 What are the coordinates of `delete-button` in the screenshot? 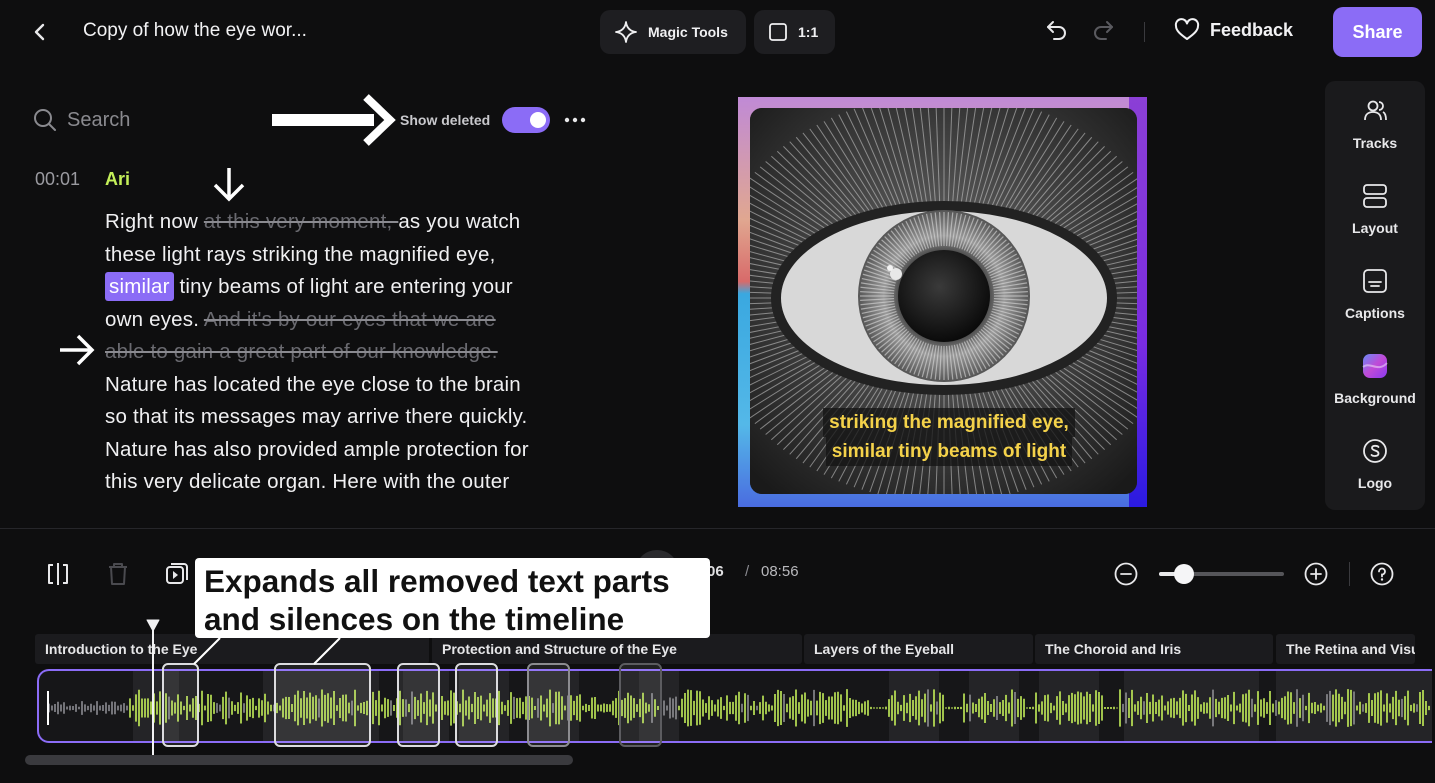 It's located at (118, 574).